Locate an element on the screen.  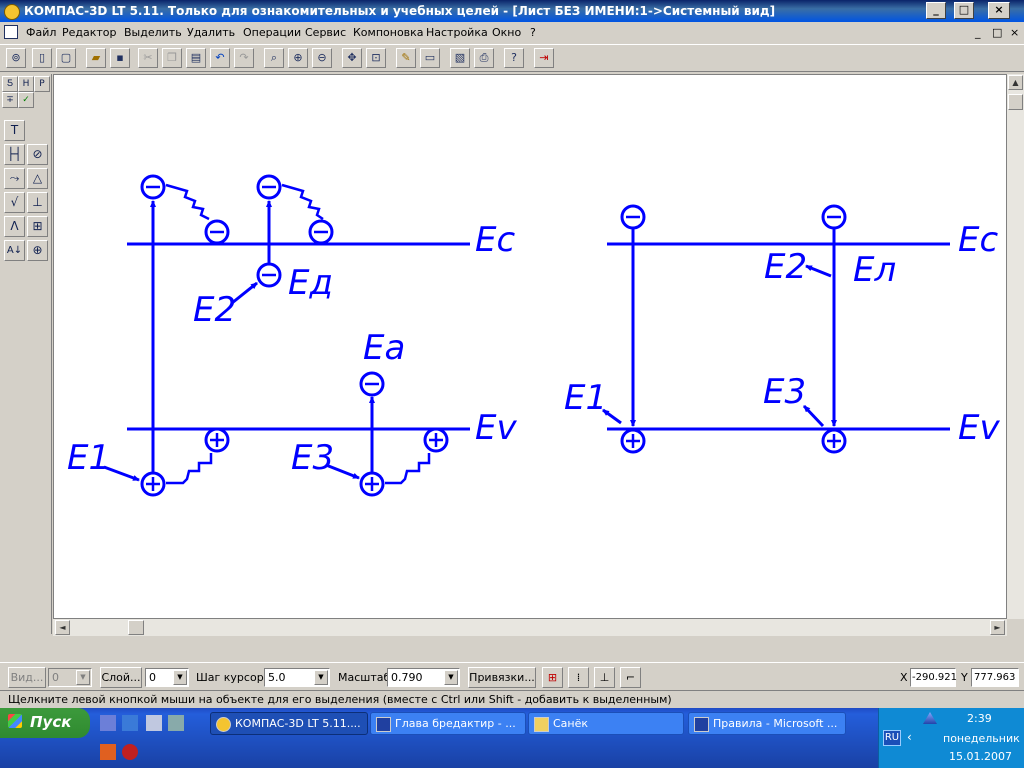
mdi-close-button: × is located at coordinates (1014, 32).